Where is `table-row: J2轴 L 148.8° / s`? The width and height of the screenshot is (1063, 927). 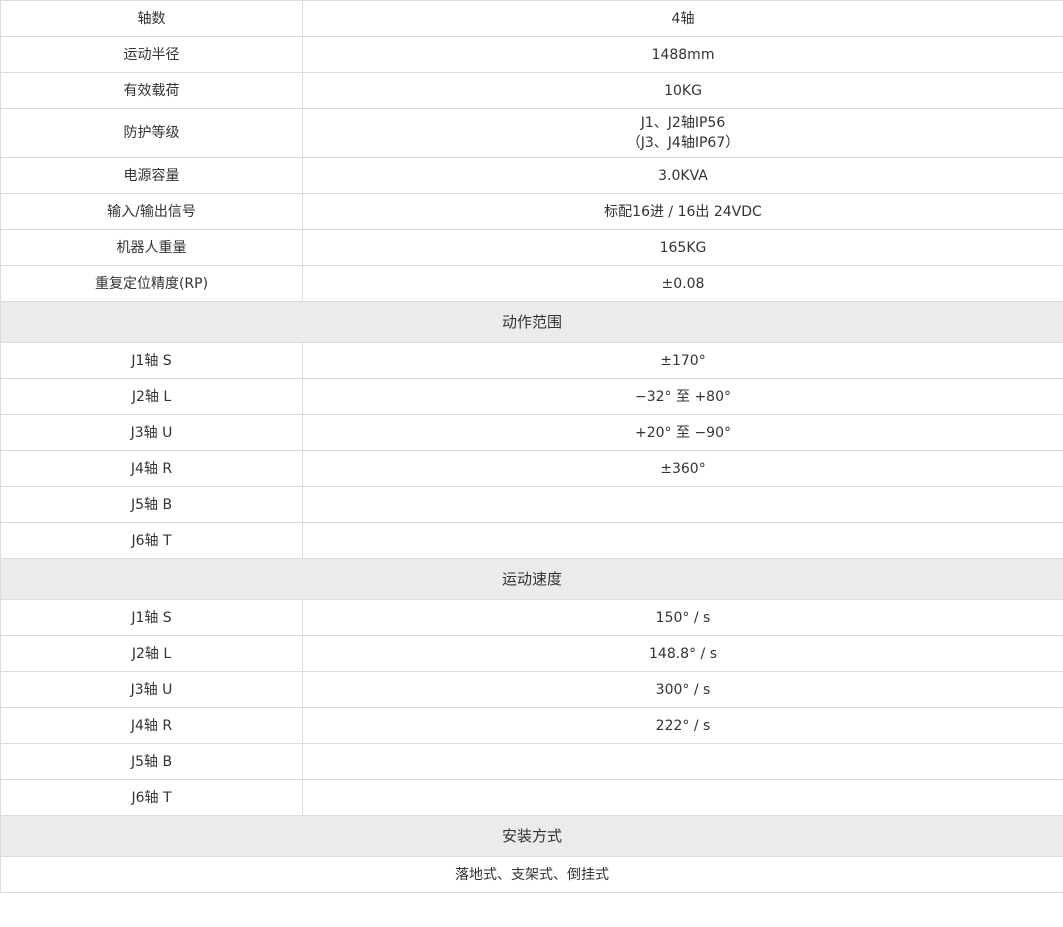 table-row: J2轴 L 148.8° / s is located at coordinates (531, 653).